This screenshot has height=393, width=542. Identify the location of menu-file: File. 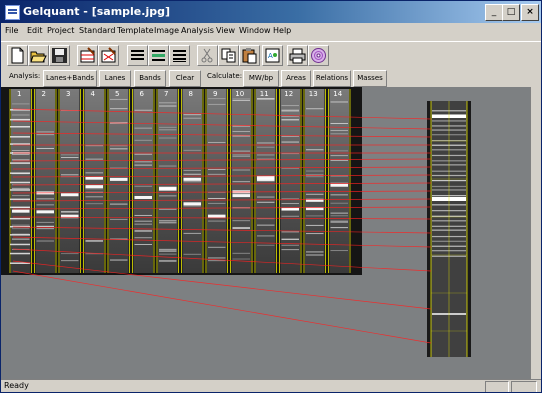
(11, 30).